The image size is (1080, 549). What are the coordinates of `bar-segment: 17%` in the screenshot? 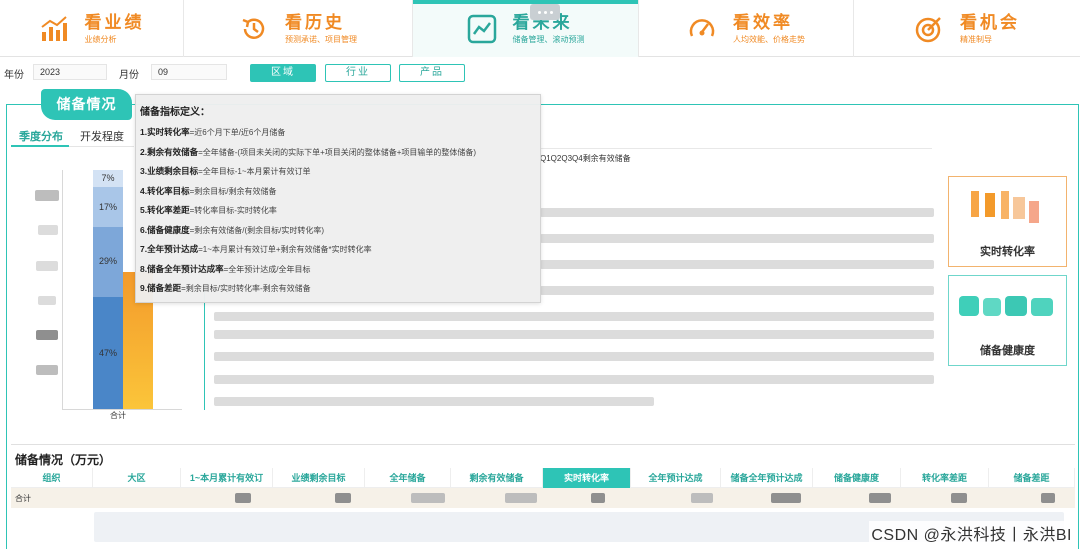 It's located at (108, 207).